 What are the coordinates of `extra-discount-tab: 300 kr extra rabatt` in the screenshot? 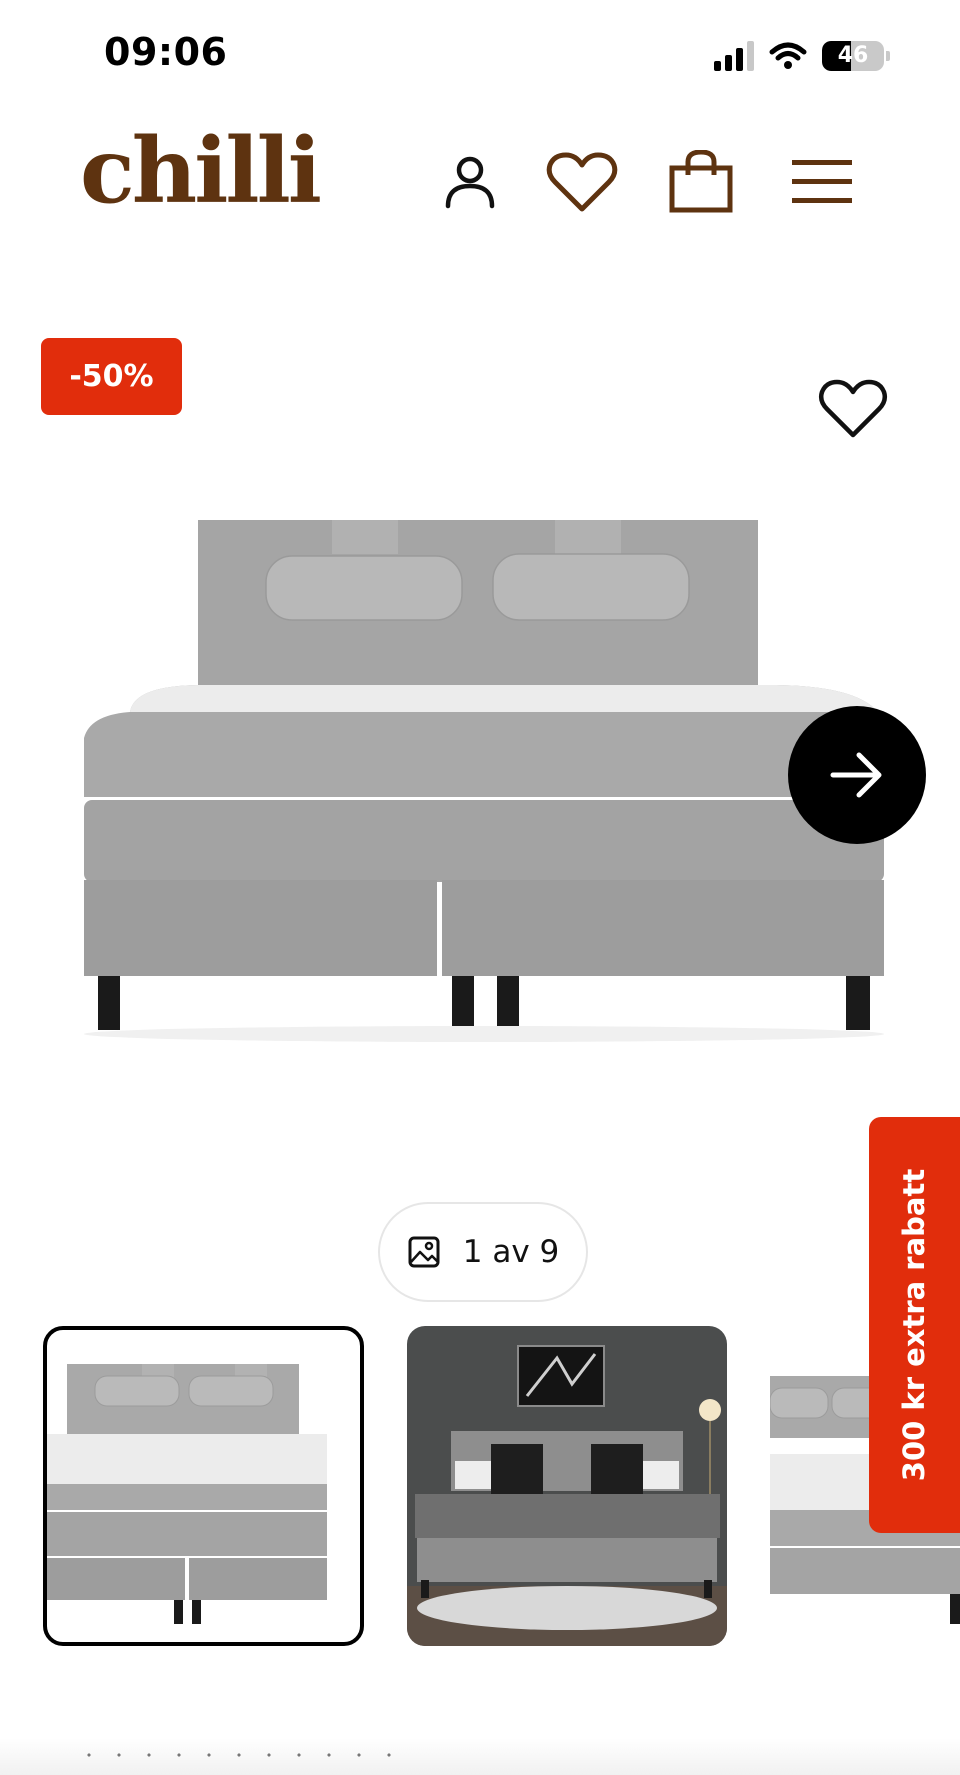 It's located at (914, 1325).